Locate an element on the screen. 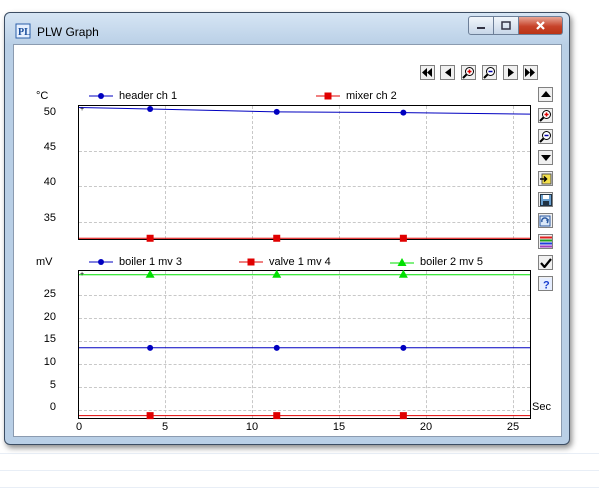 Image resolution: width=599 pixels, height=491 pixels. scroll-down-button is located at coordinates (545, 157).